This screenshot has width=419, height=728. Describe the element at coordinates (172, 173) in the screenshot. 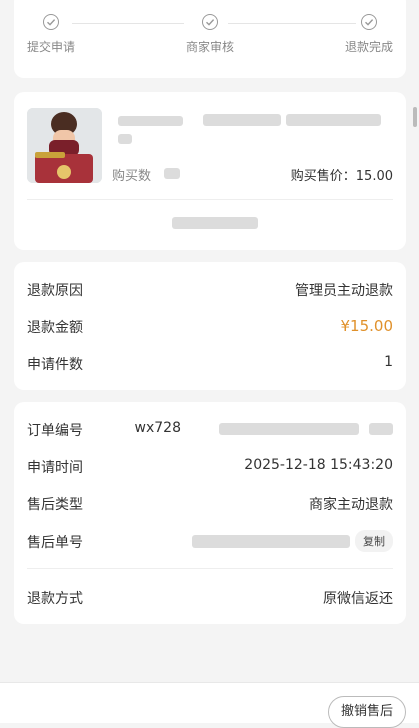

I see `quantity-obscured` at that location.